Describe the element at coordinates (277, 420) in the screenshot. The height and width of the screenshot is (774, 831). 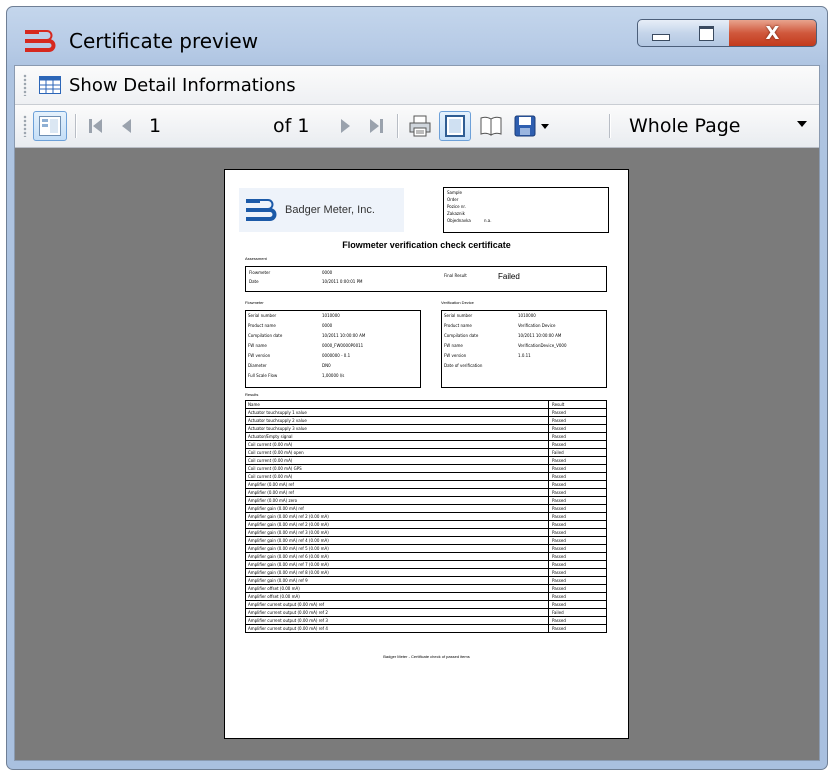
I see `result-name: Actuator touchsupply 2 value` at that location.